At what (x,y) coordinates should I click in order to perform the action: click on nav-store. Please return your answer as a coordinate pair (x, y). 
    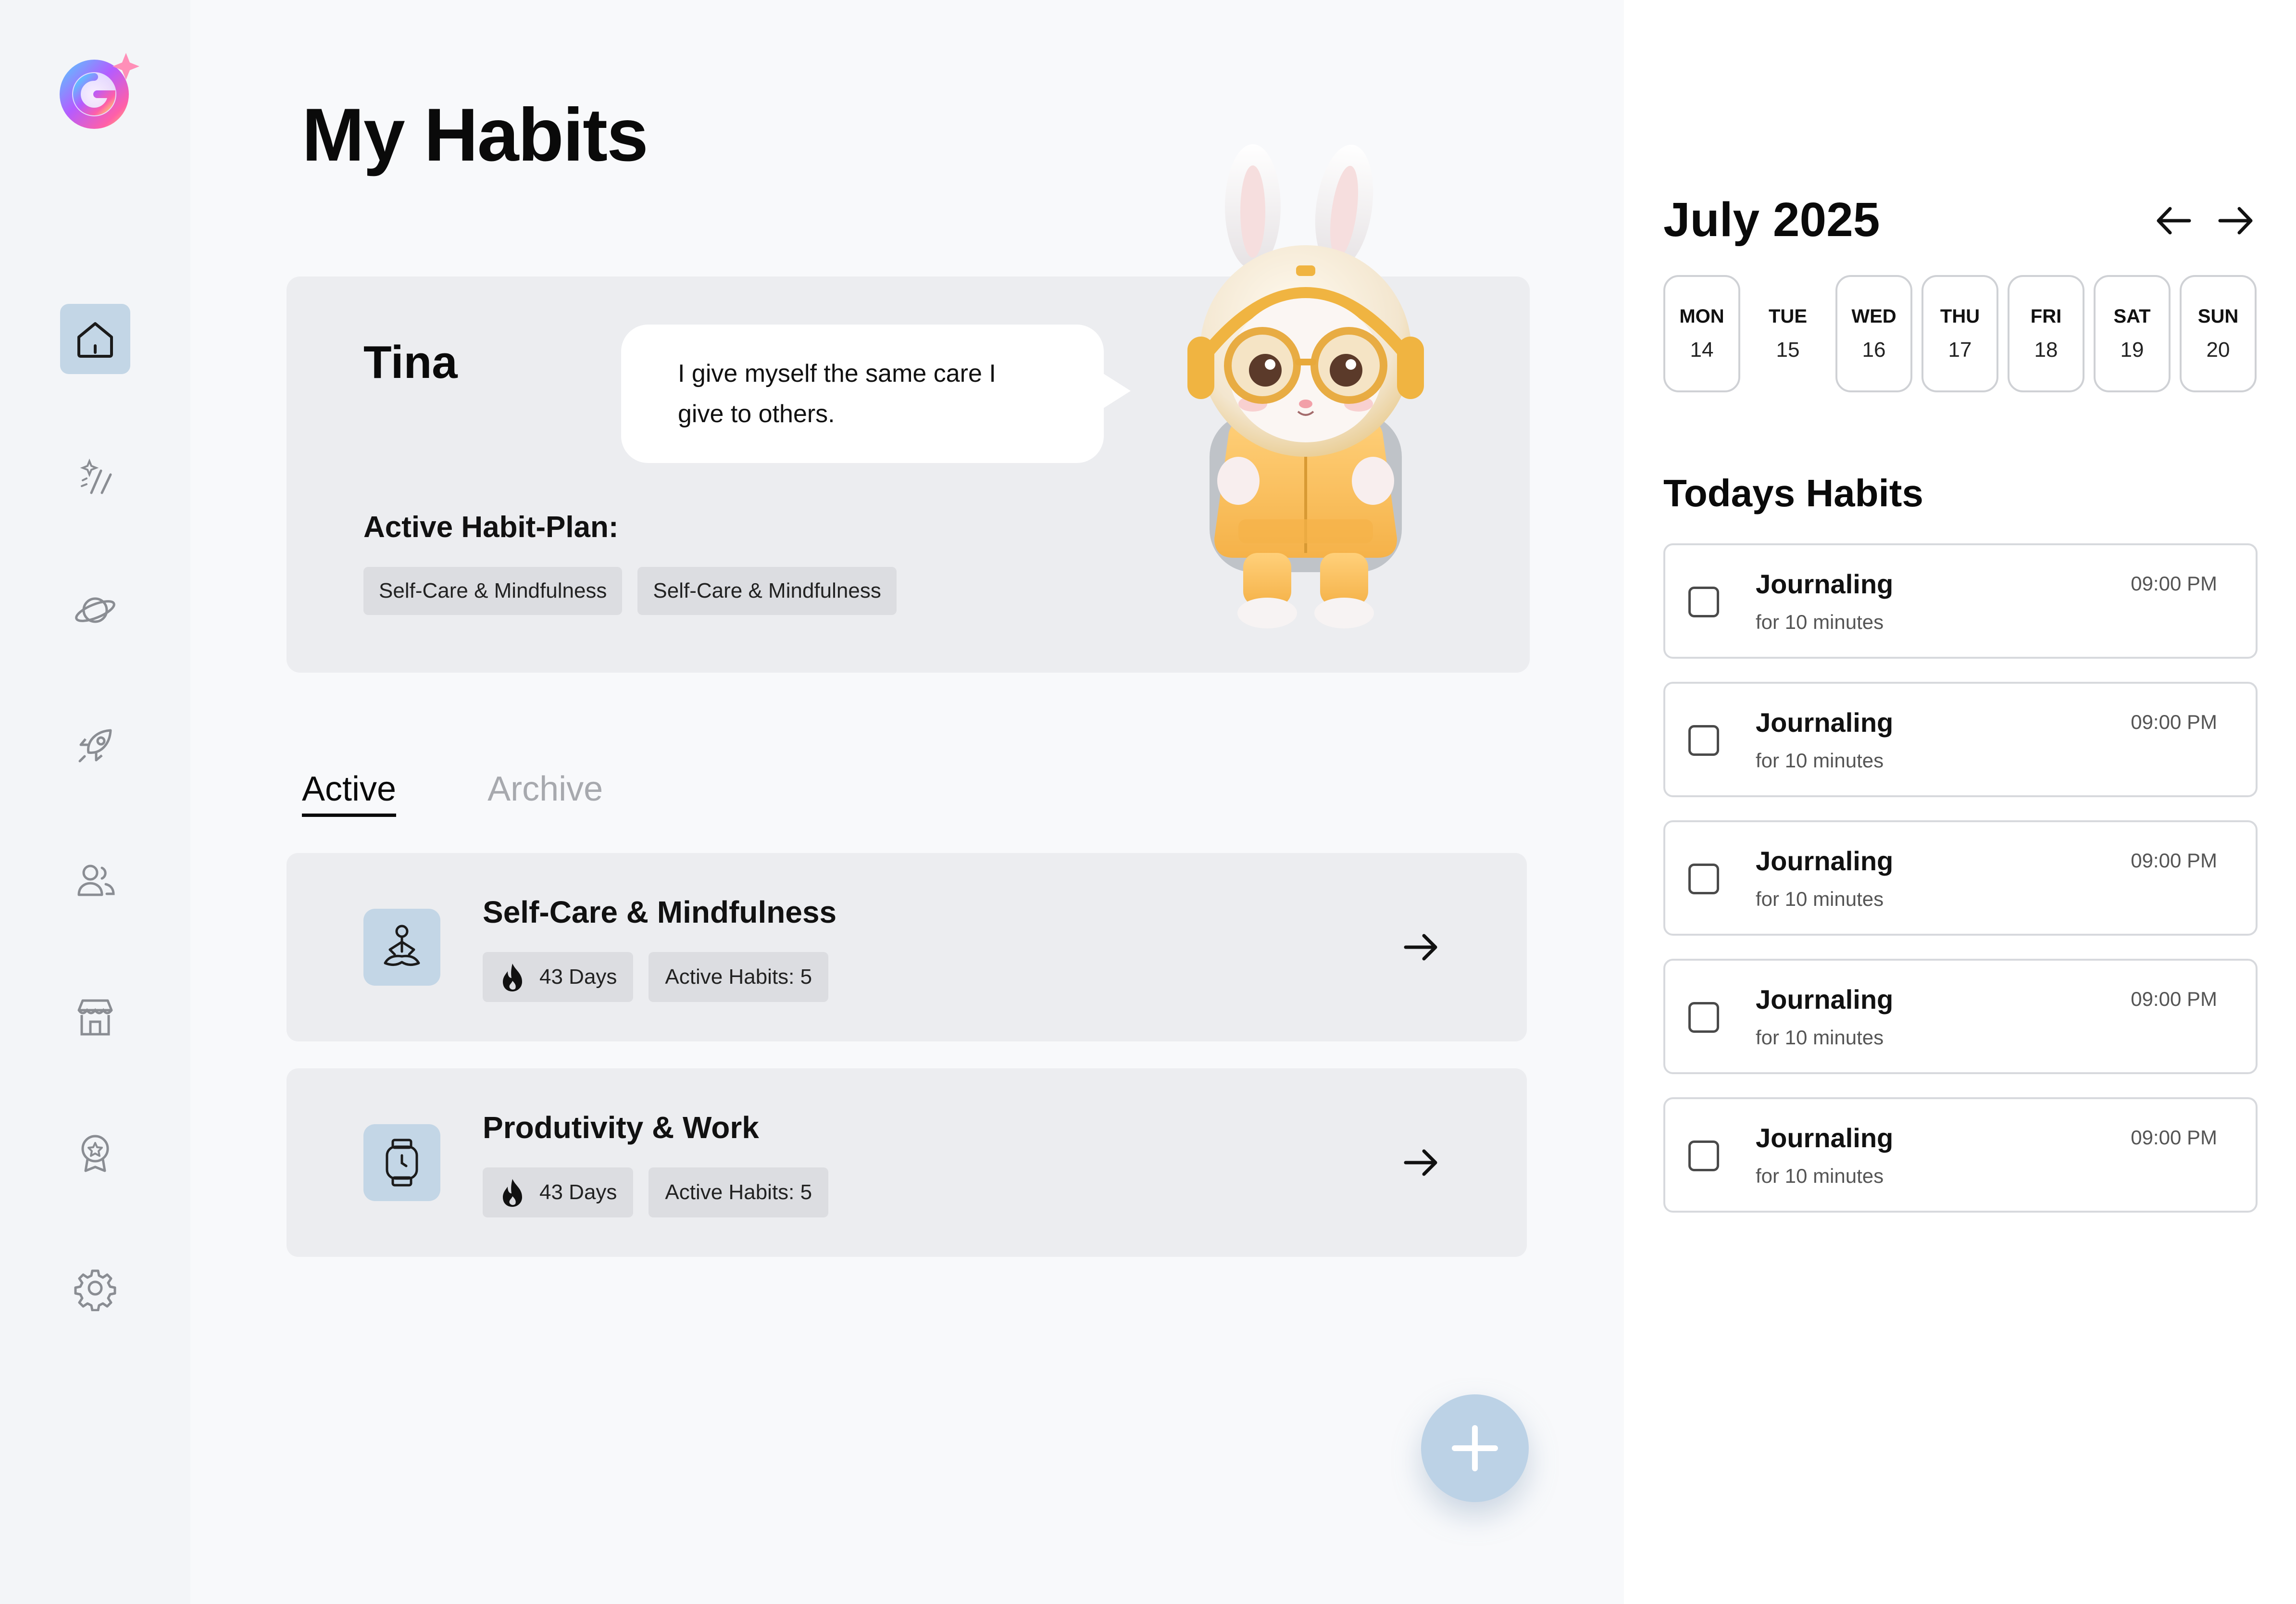
    Looking at the image, I should click on (95, 1017).